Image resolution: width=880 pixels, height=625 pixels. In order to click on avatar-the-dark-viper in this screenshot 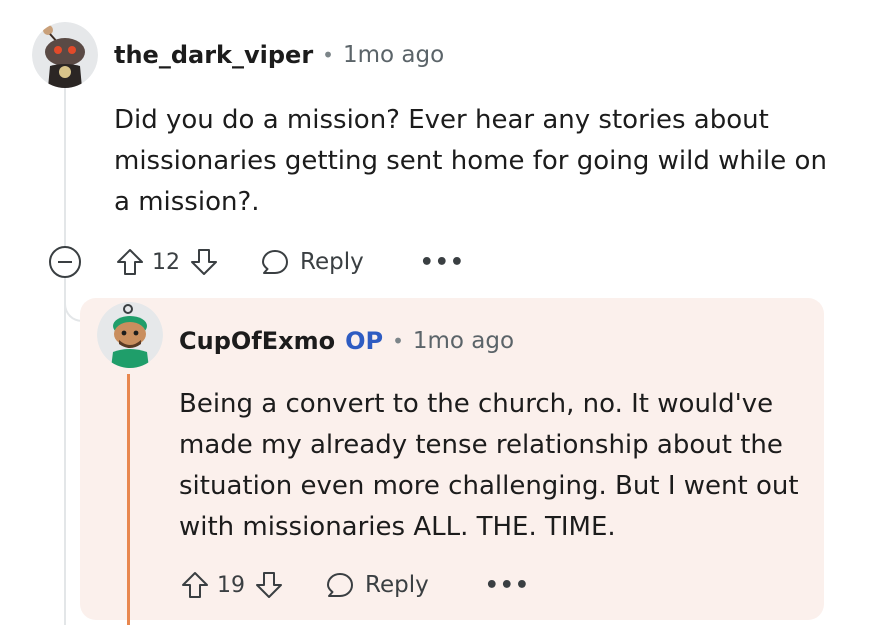, I will do `click(65, 55)`.